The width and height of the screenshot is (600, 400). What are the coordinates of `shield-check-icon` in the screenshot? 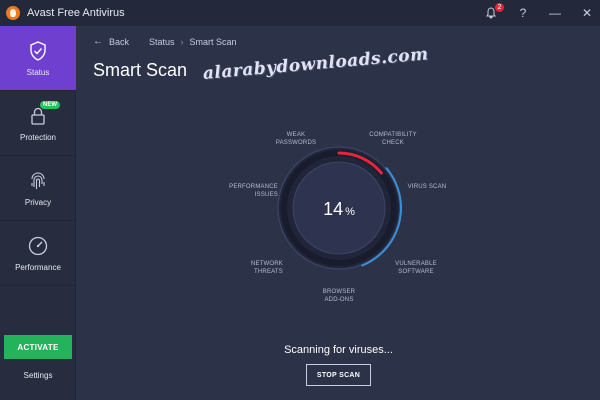 It's located at (38, 50).